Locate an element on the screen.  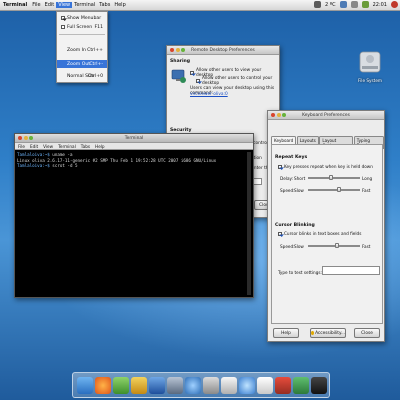
system-tray: 2 ºC 22:01 is located at coordinates (355, 4).